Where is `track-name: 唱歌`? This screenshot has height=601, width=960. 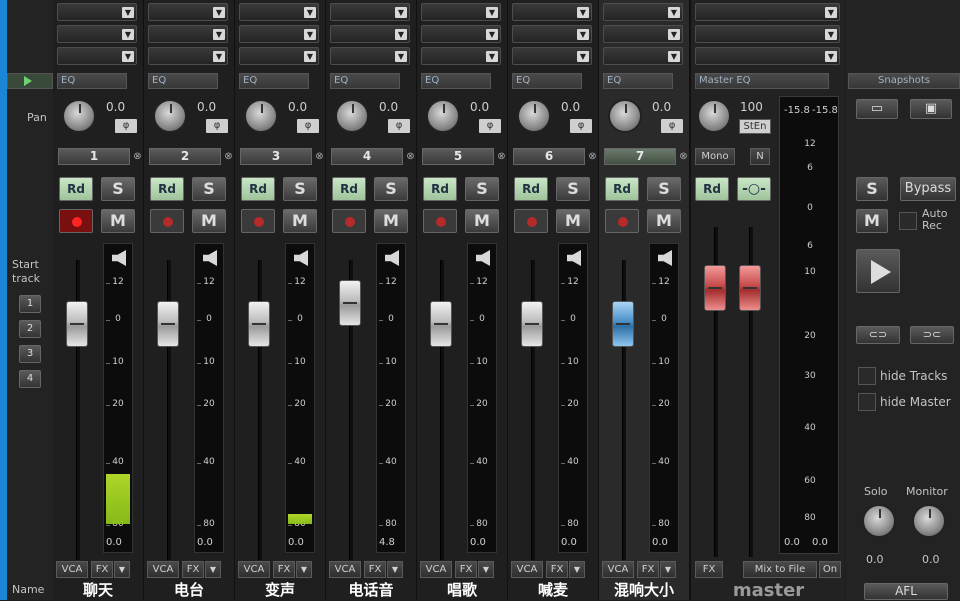 track-name: 唱歌 is located at coordinates (462, 590).